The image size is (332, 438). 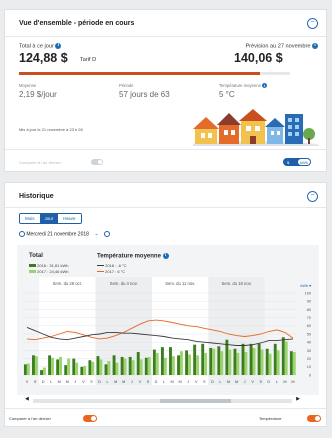 I want to click on calendar-icon, so click(x=22, y=234).